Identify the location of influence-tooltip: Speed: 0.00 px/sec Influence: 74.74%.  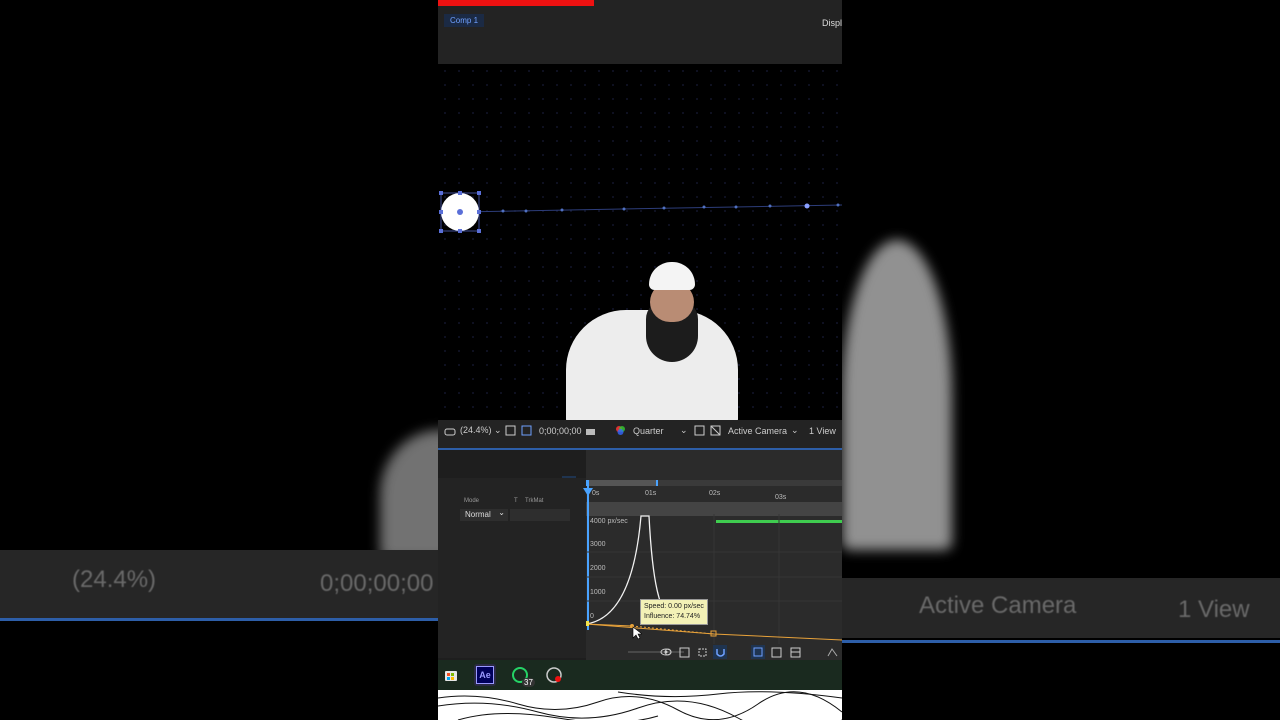
(674, 612).